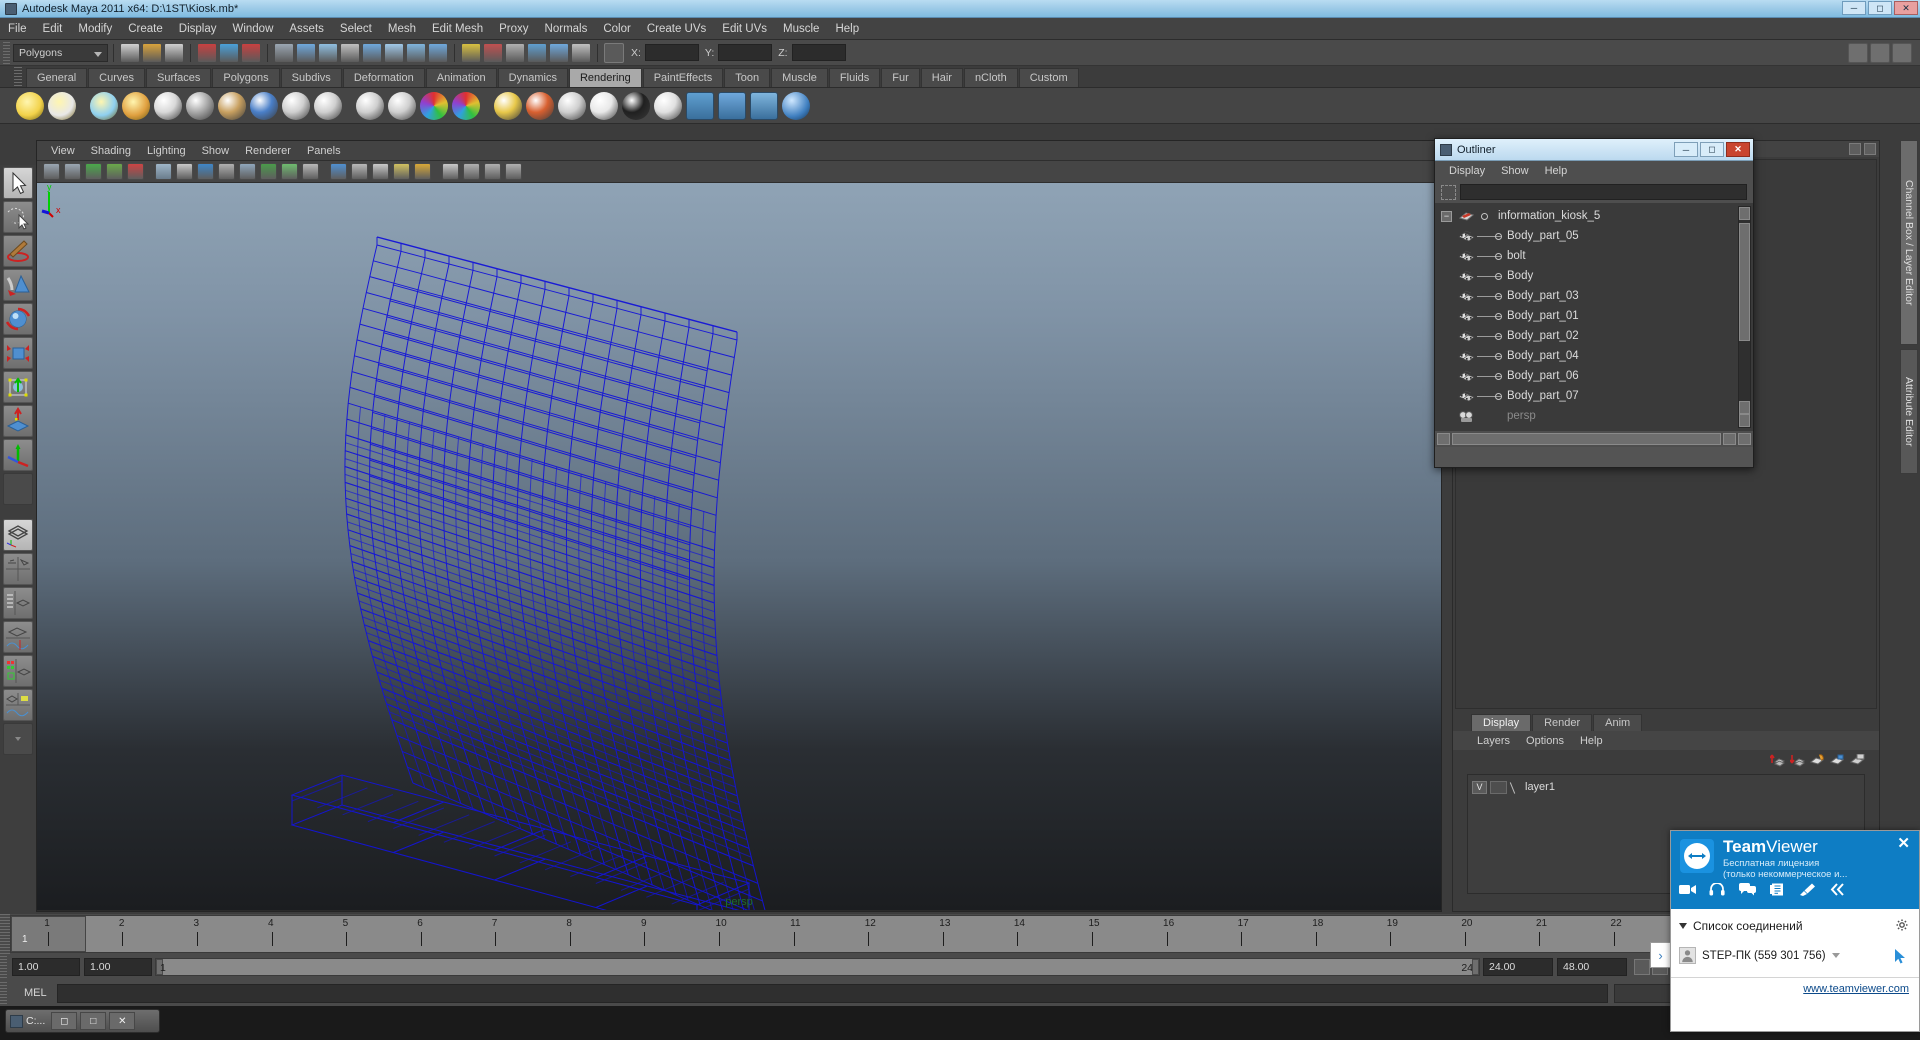 The width and height of the screenshot is (1920, 1040). I want to click on viewport-xray-joints-icon, so click(359, 171).